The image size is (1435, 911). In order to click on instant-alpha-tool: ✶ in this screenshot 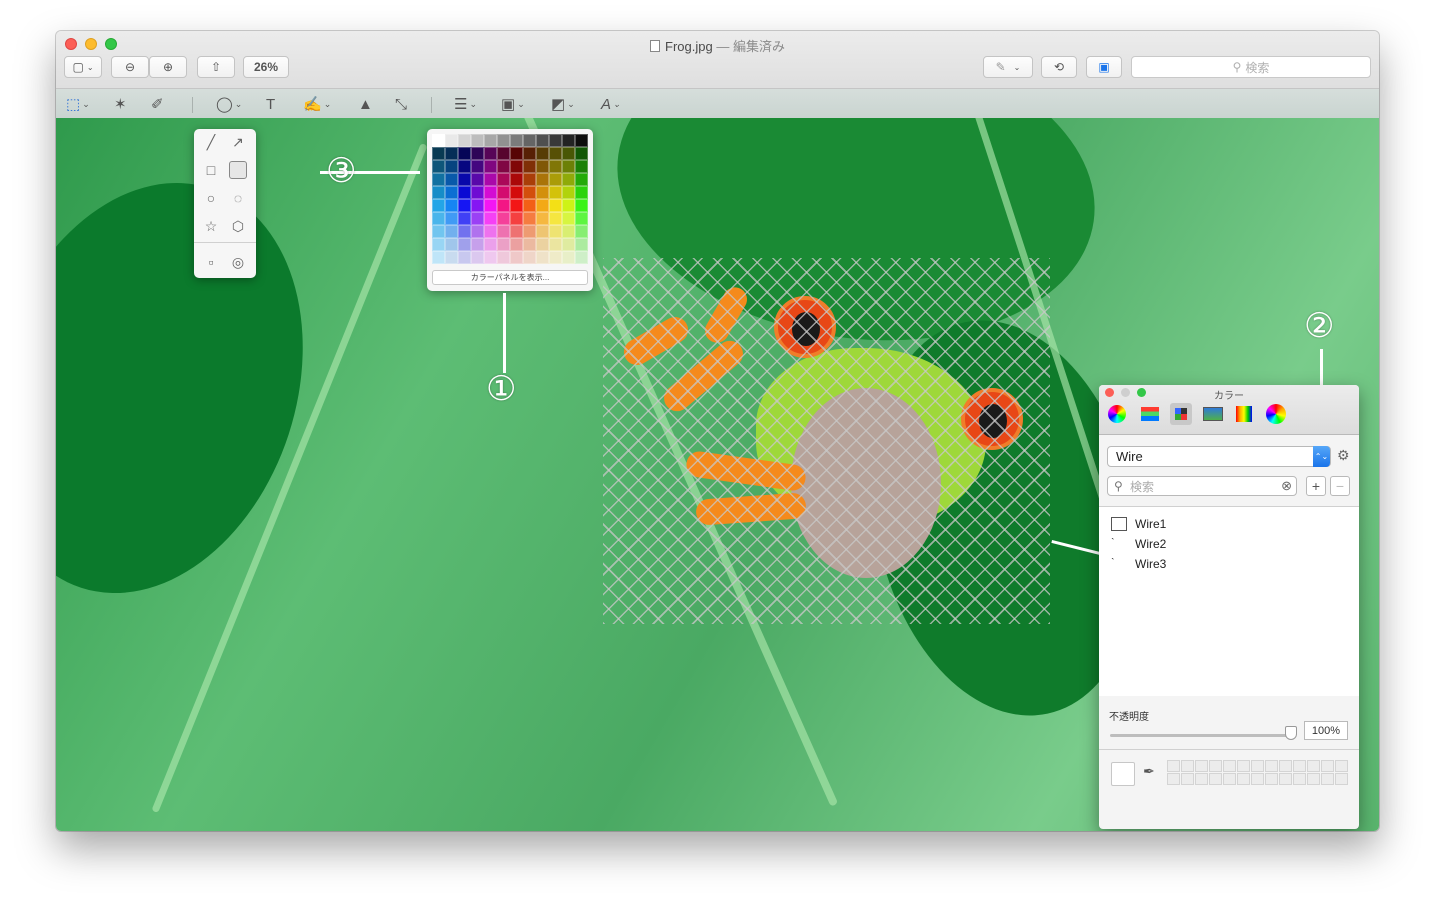, I will do `click(120, 104)`.